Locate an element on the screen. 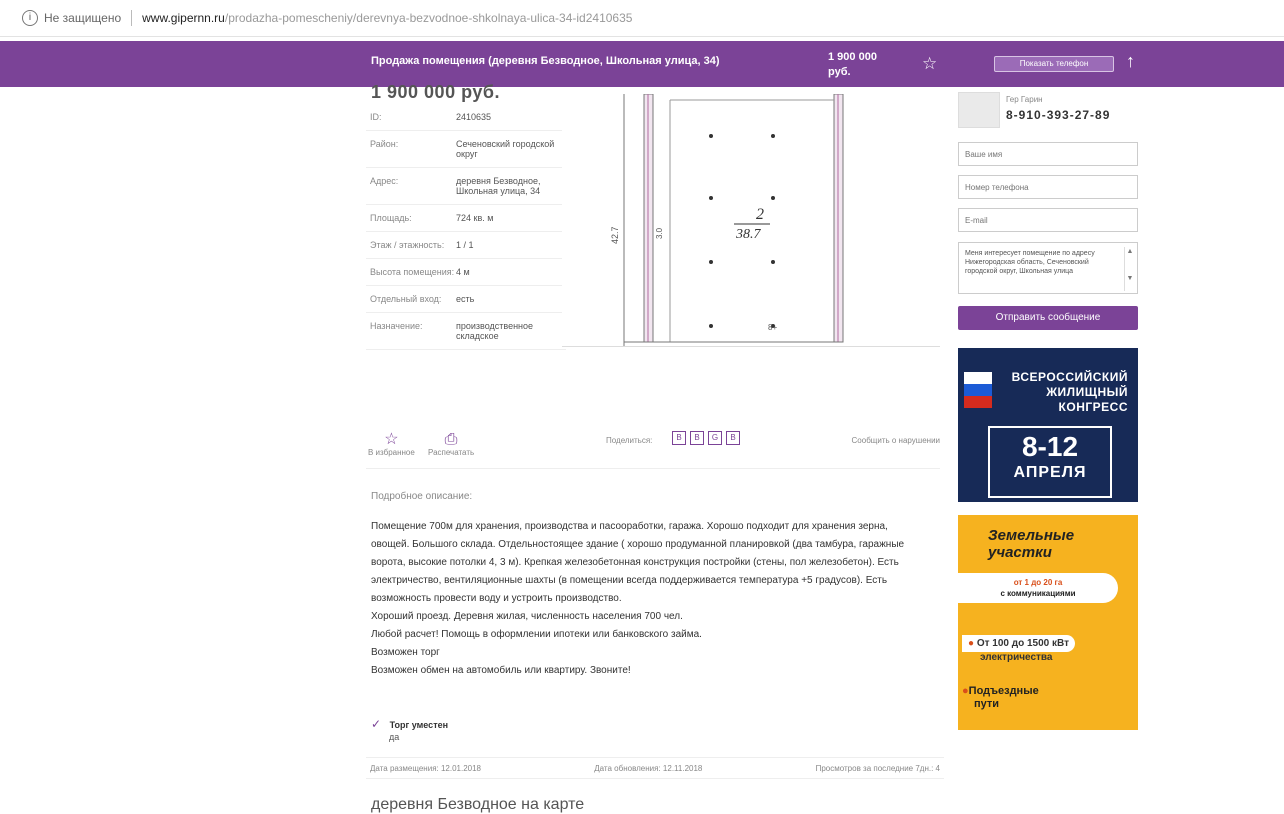  print-label: Распечатать is located at coordinates (451, 452).